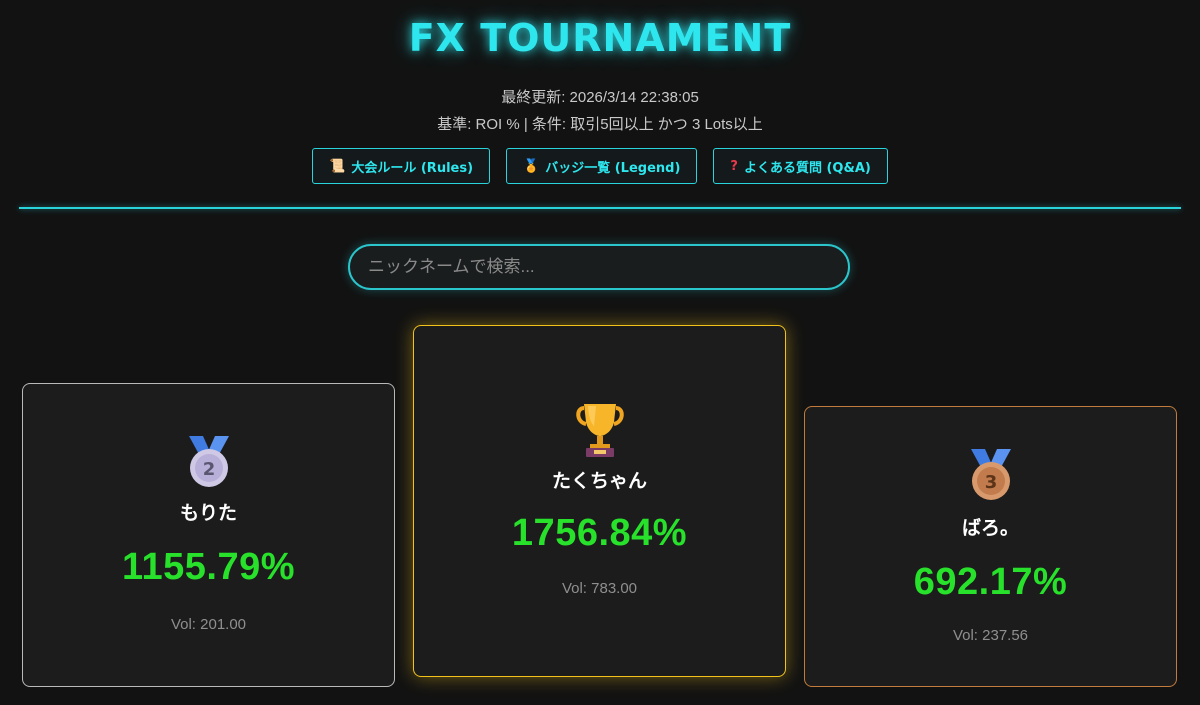 The image size is (1200, 705). Describe the element at coordinates (531, 166) in the screenshot. I see `medal-icon: 🏅` at that location.